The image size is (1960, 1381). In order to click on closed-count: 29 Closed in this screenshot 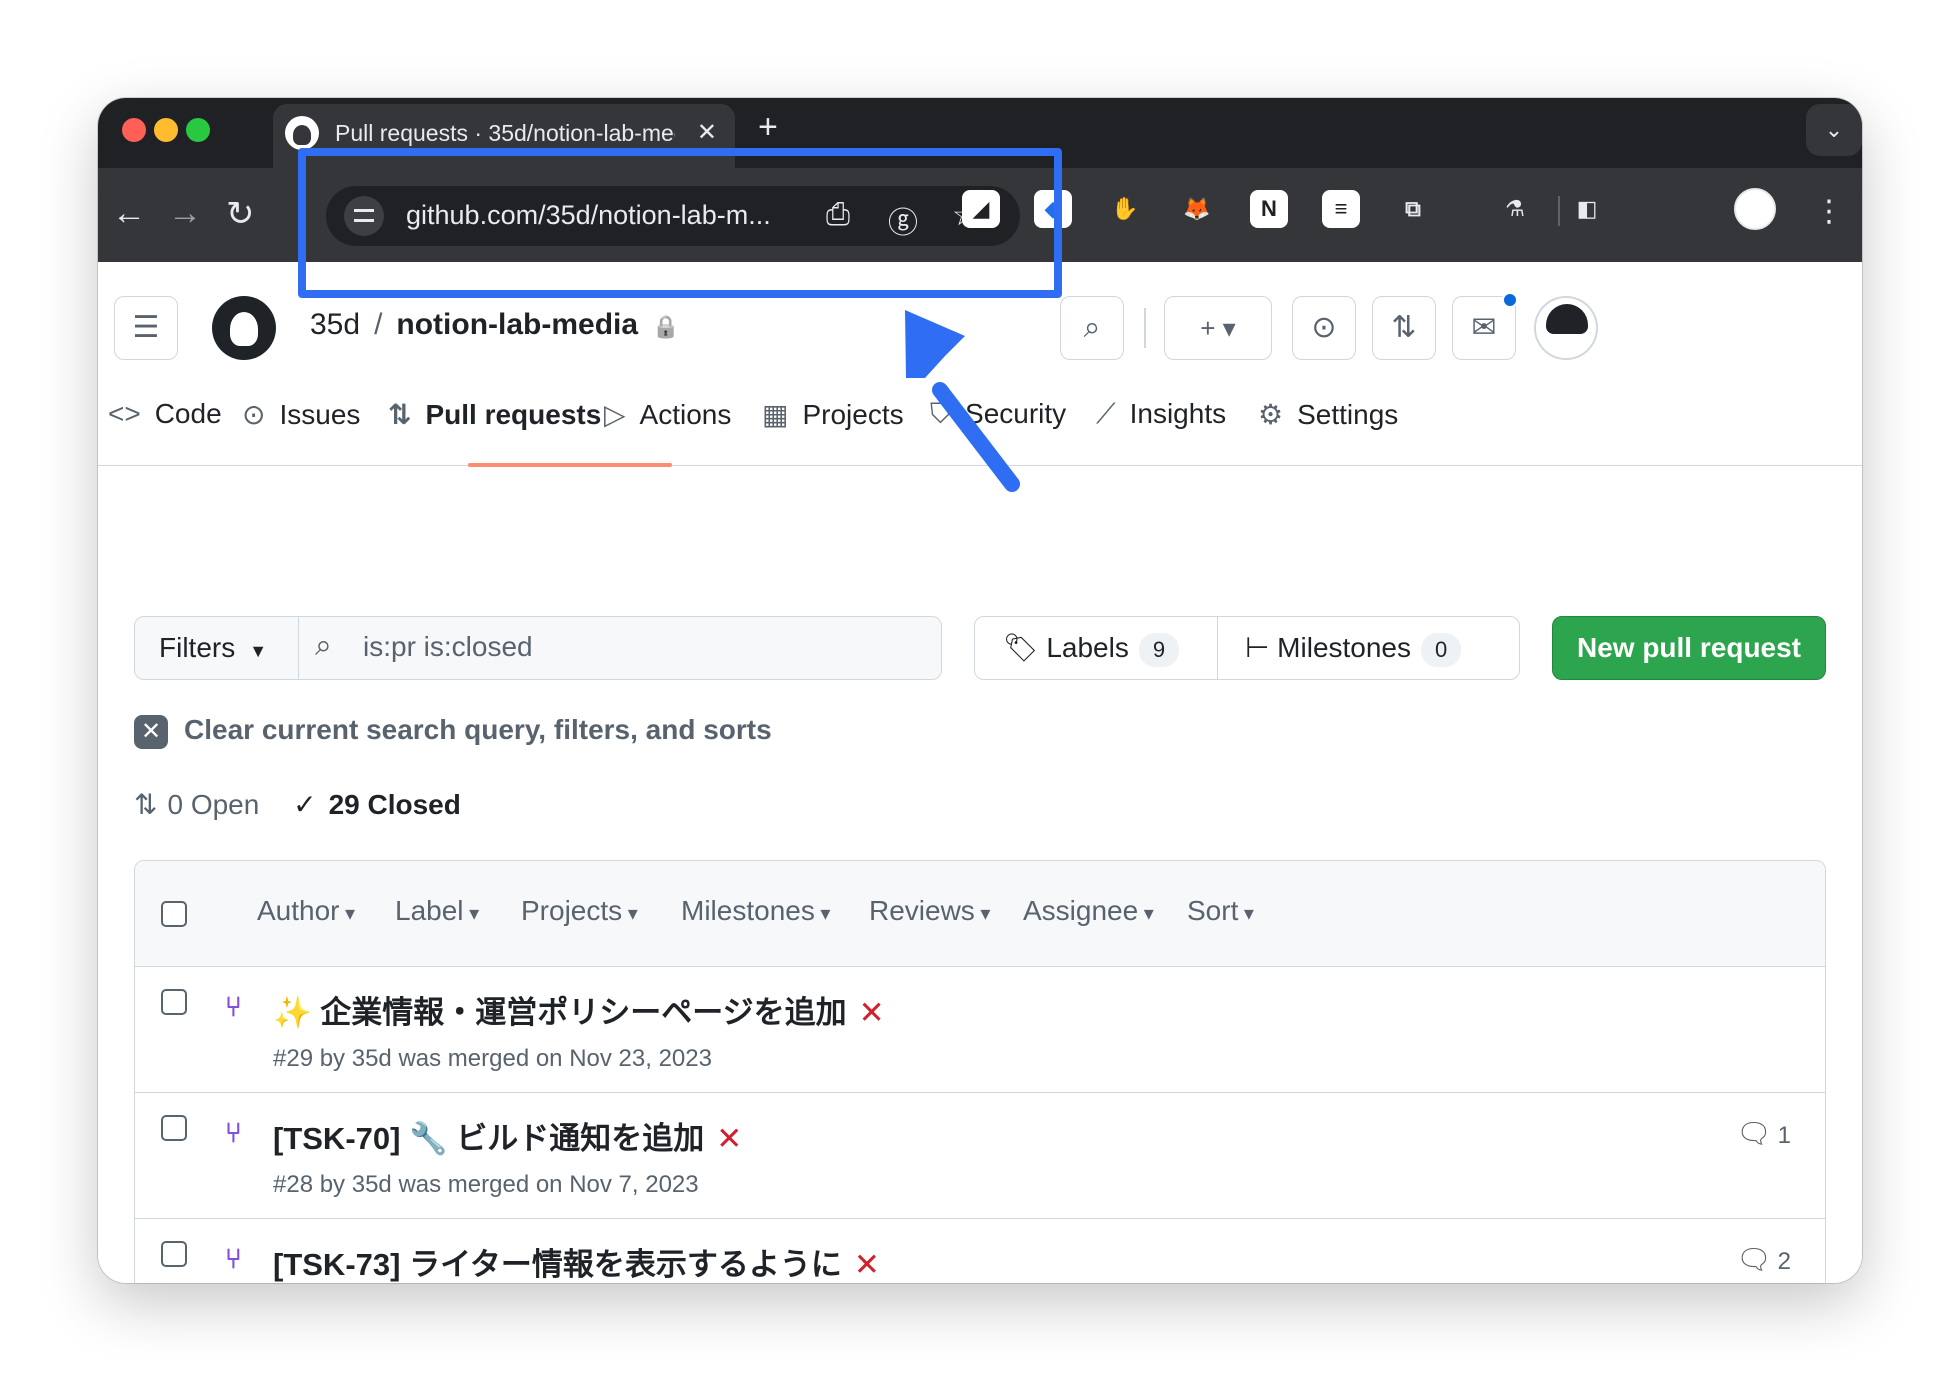, I will do `click(394, 804)`.